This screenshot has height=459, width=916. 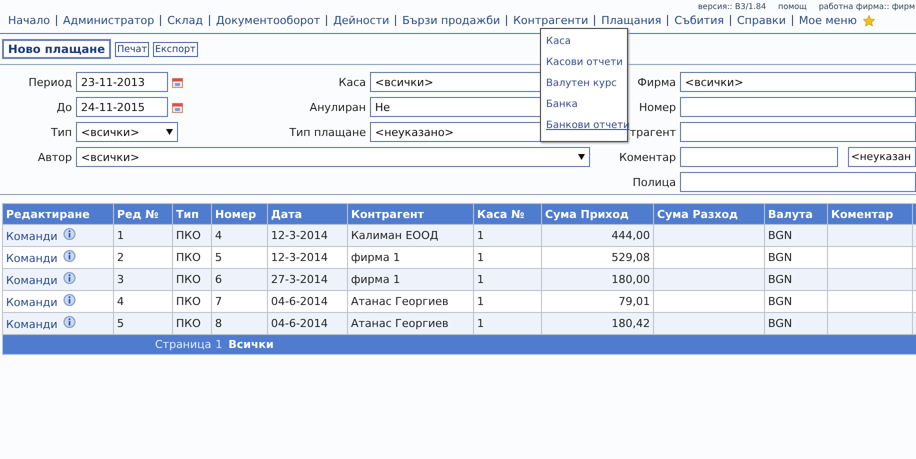 I want to click on table-cell: 12-3-2014, so click(x=308, y=257).